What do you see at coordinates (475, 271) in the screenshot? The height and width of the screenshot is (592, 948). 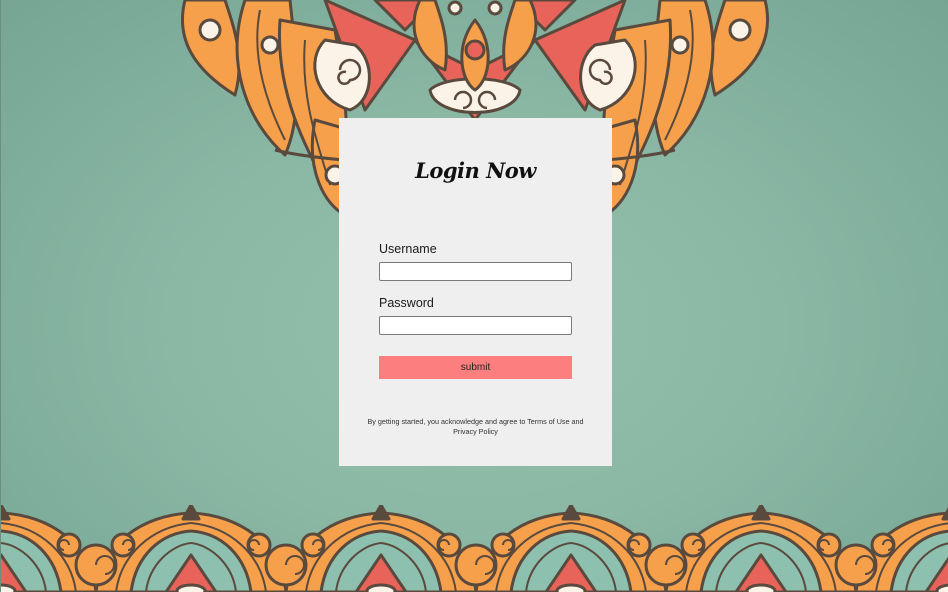 I see `username-input` at bounding box center [475, 271].